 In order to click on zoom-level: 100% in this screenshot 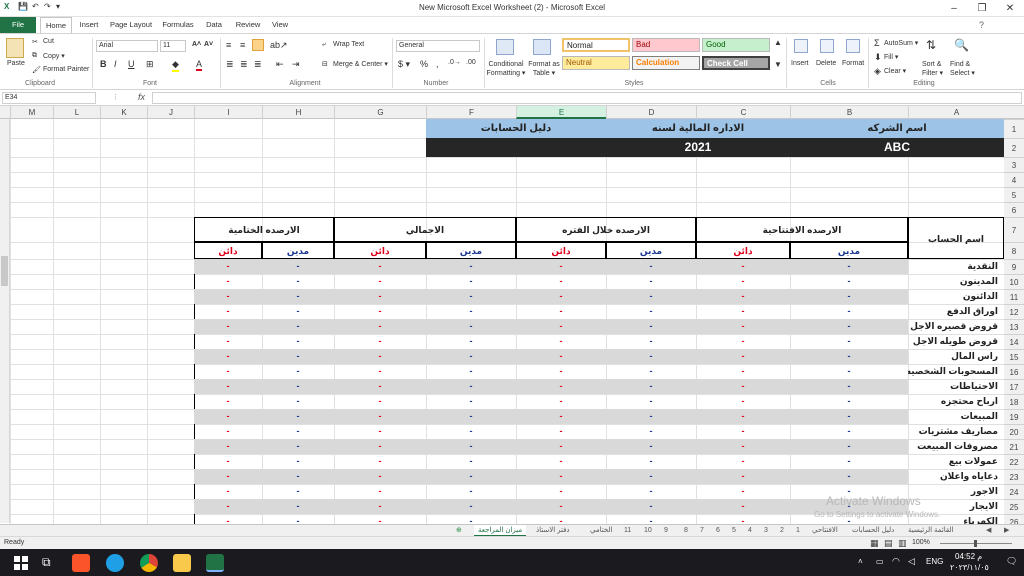, I will do `click(921, 542)`.